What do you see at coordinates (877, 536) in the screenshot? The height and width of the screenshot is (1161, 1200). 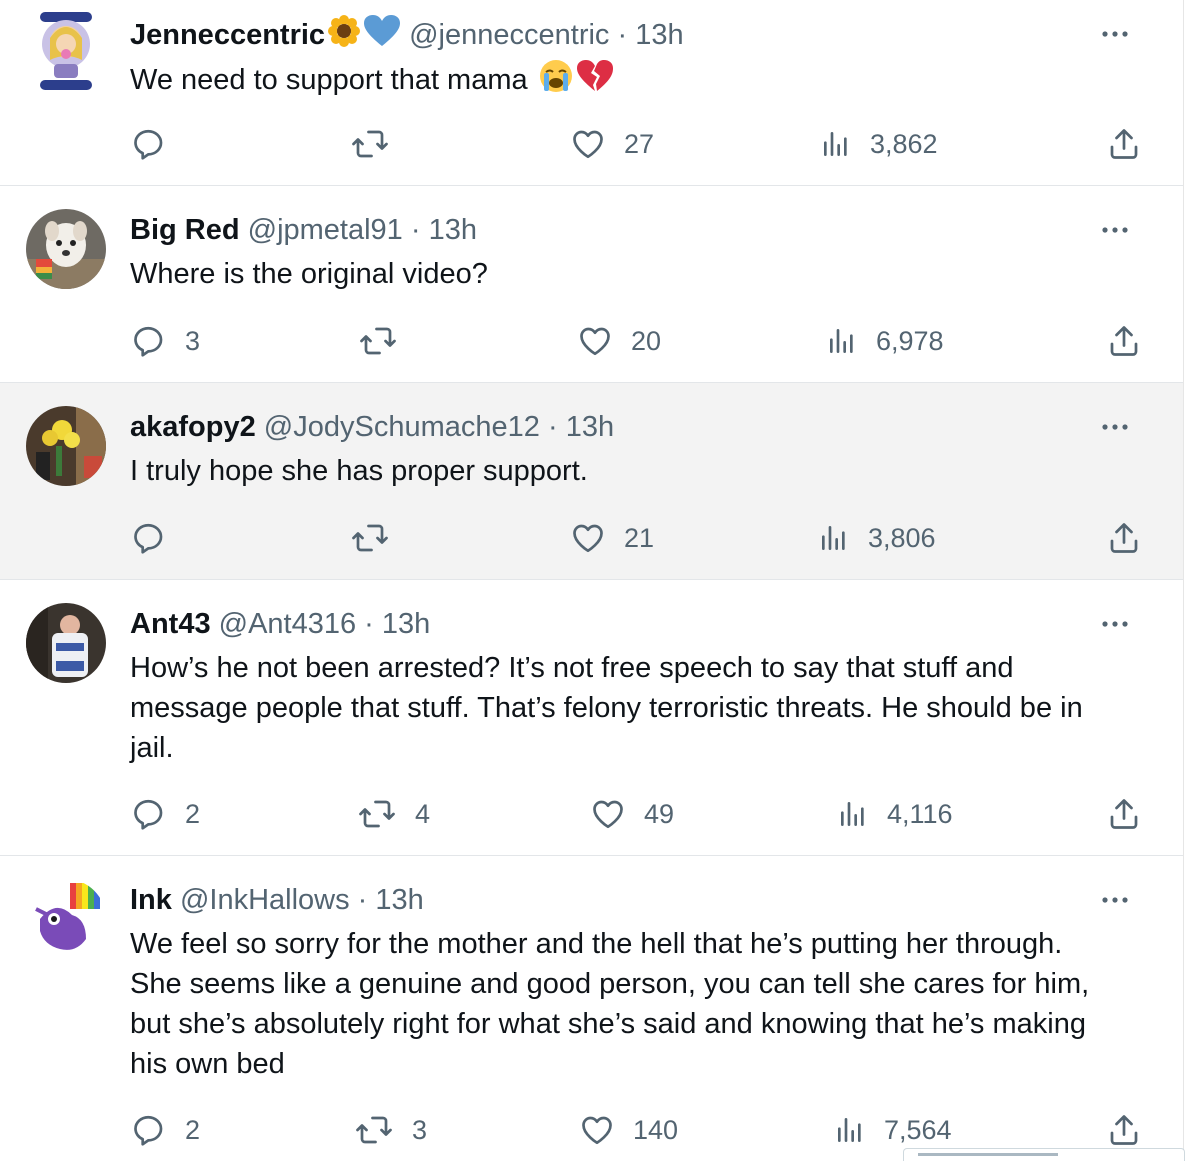 I see `views-button: 3,806` at bounding box center [877, 536].